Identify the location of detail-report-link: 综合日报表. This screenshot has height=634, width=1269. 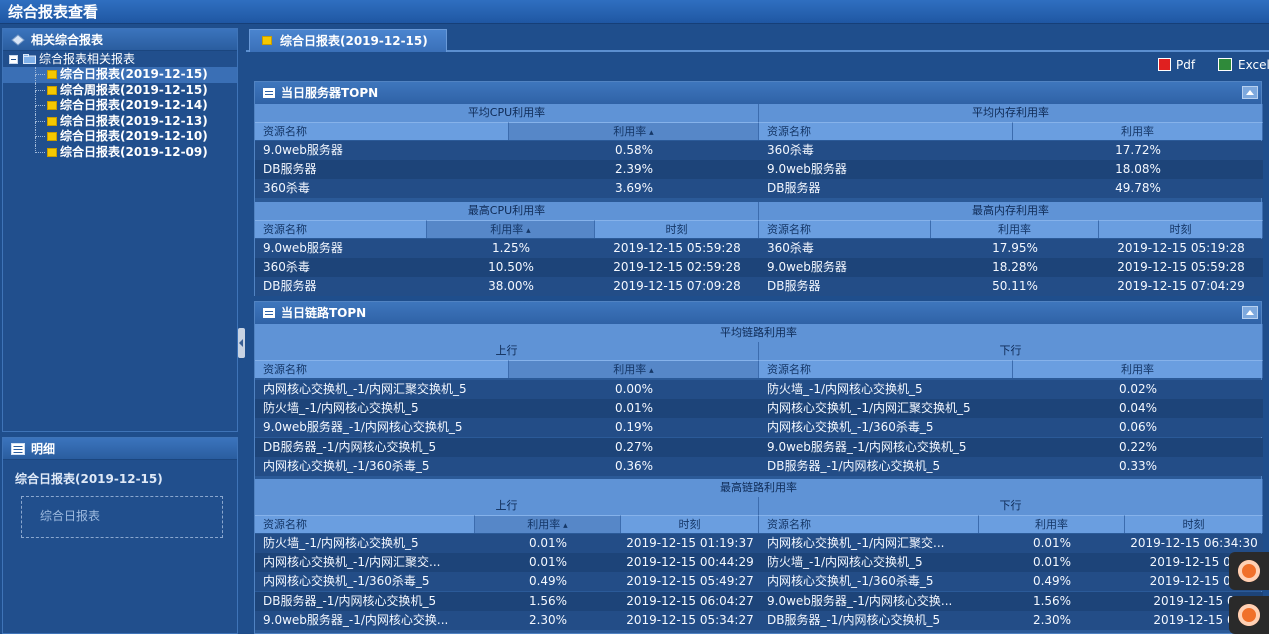
(122, 517).